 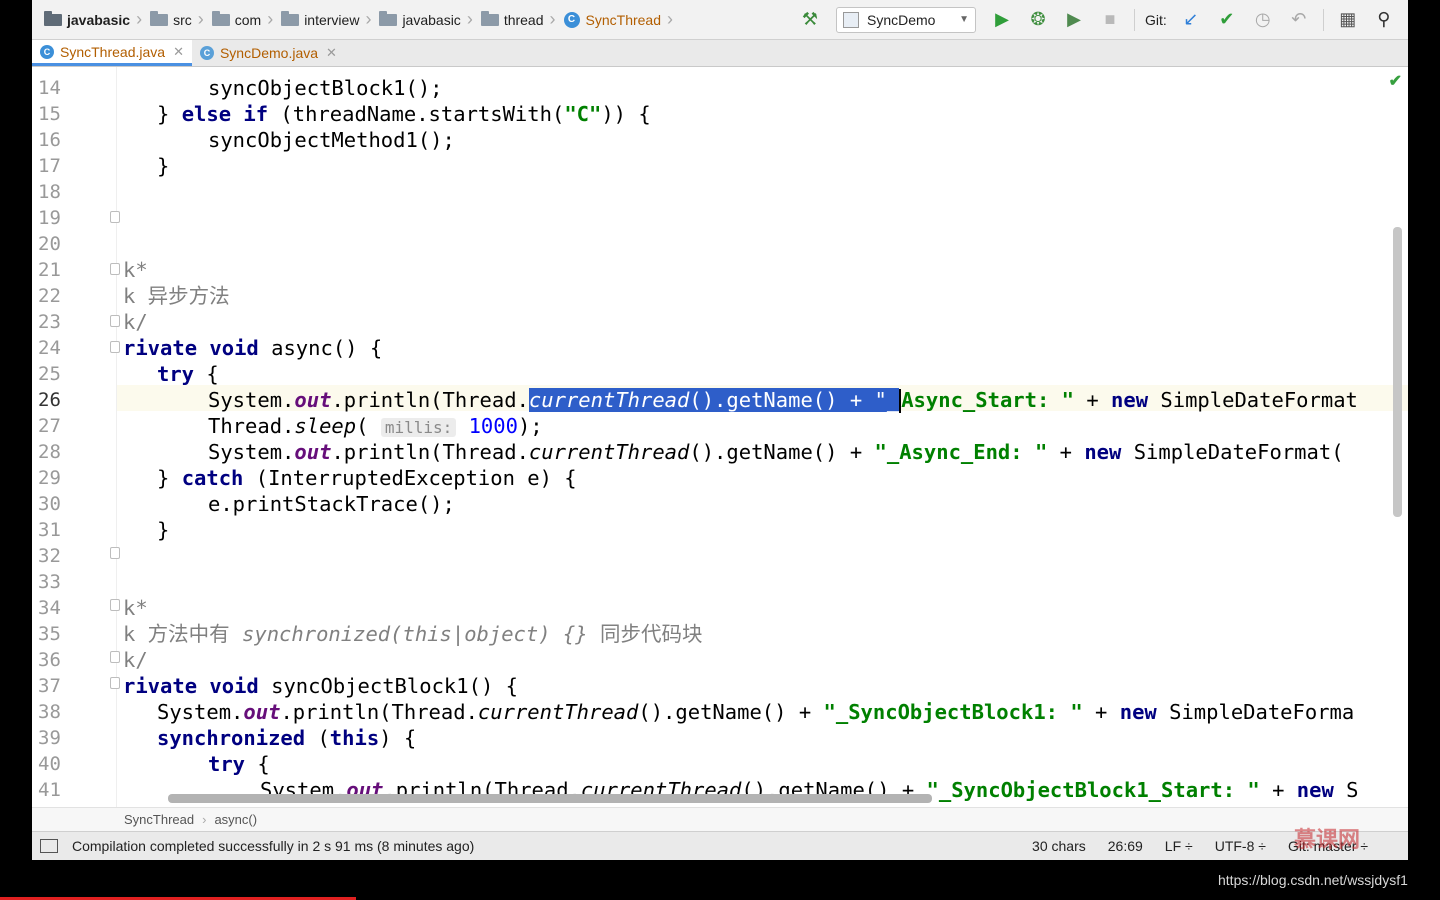 I want to click on editor-crumb-class: SyncThread, so click(x=159, y=819).